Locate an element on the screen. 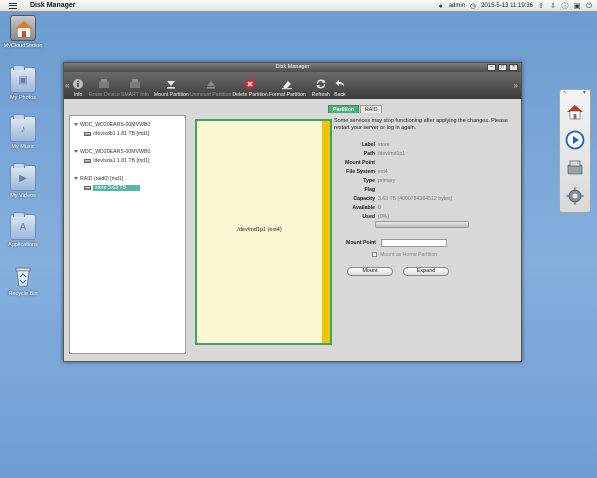 The width and height of the screenshot is (597, 478). tree-raid: RAID (raid0) [md1] is located at coordinates (98, 179).